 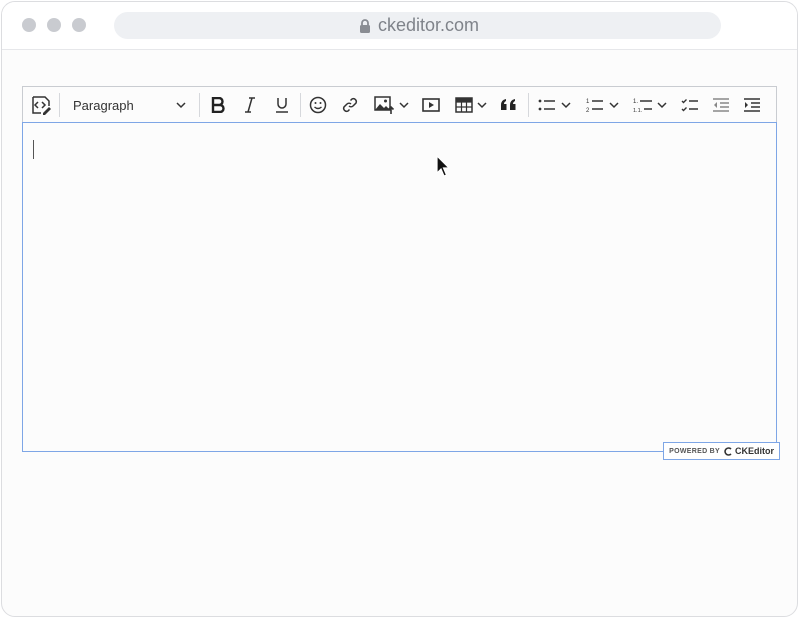 What do you see at coordinates (428, 25) in the screenshot?
I see `address-url: ckeditor.com` at bounding box center [428, 25].